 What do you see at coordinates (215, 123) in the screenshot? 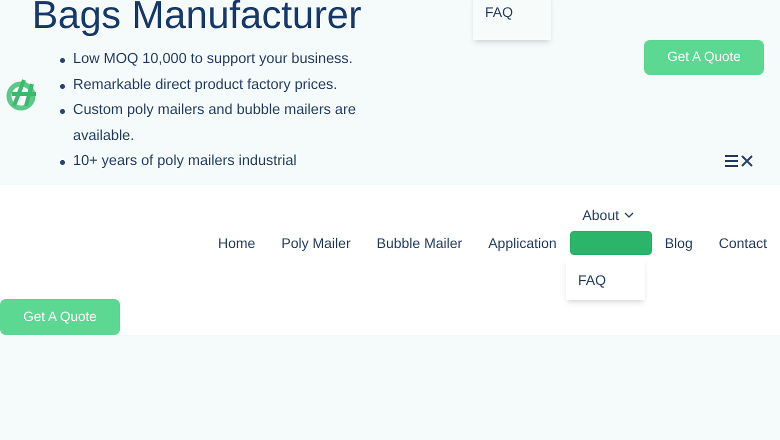
I see `bullet-text: Custom poly mailers and bubble mailers are available.` at bounding box center [215, 123].